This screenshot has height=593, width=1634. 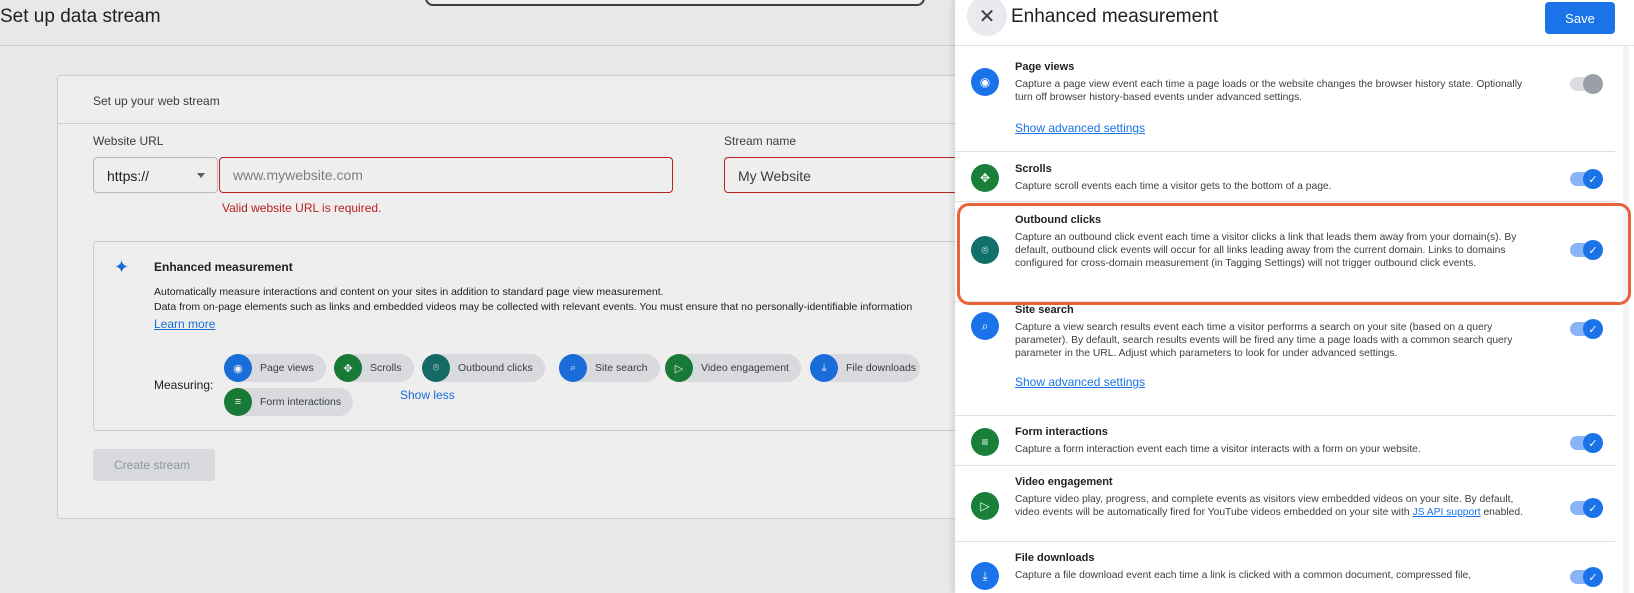 What do you see at coordinates (985, 250) in the screenshot?
I see `mouse-icon: ⌾` at bounding box center [985, 250].